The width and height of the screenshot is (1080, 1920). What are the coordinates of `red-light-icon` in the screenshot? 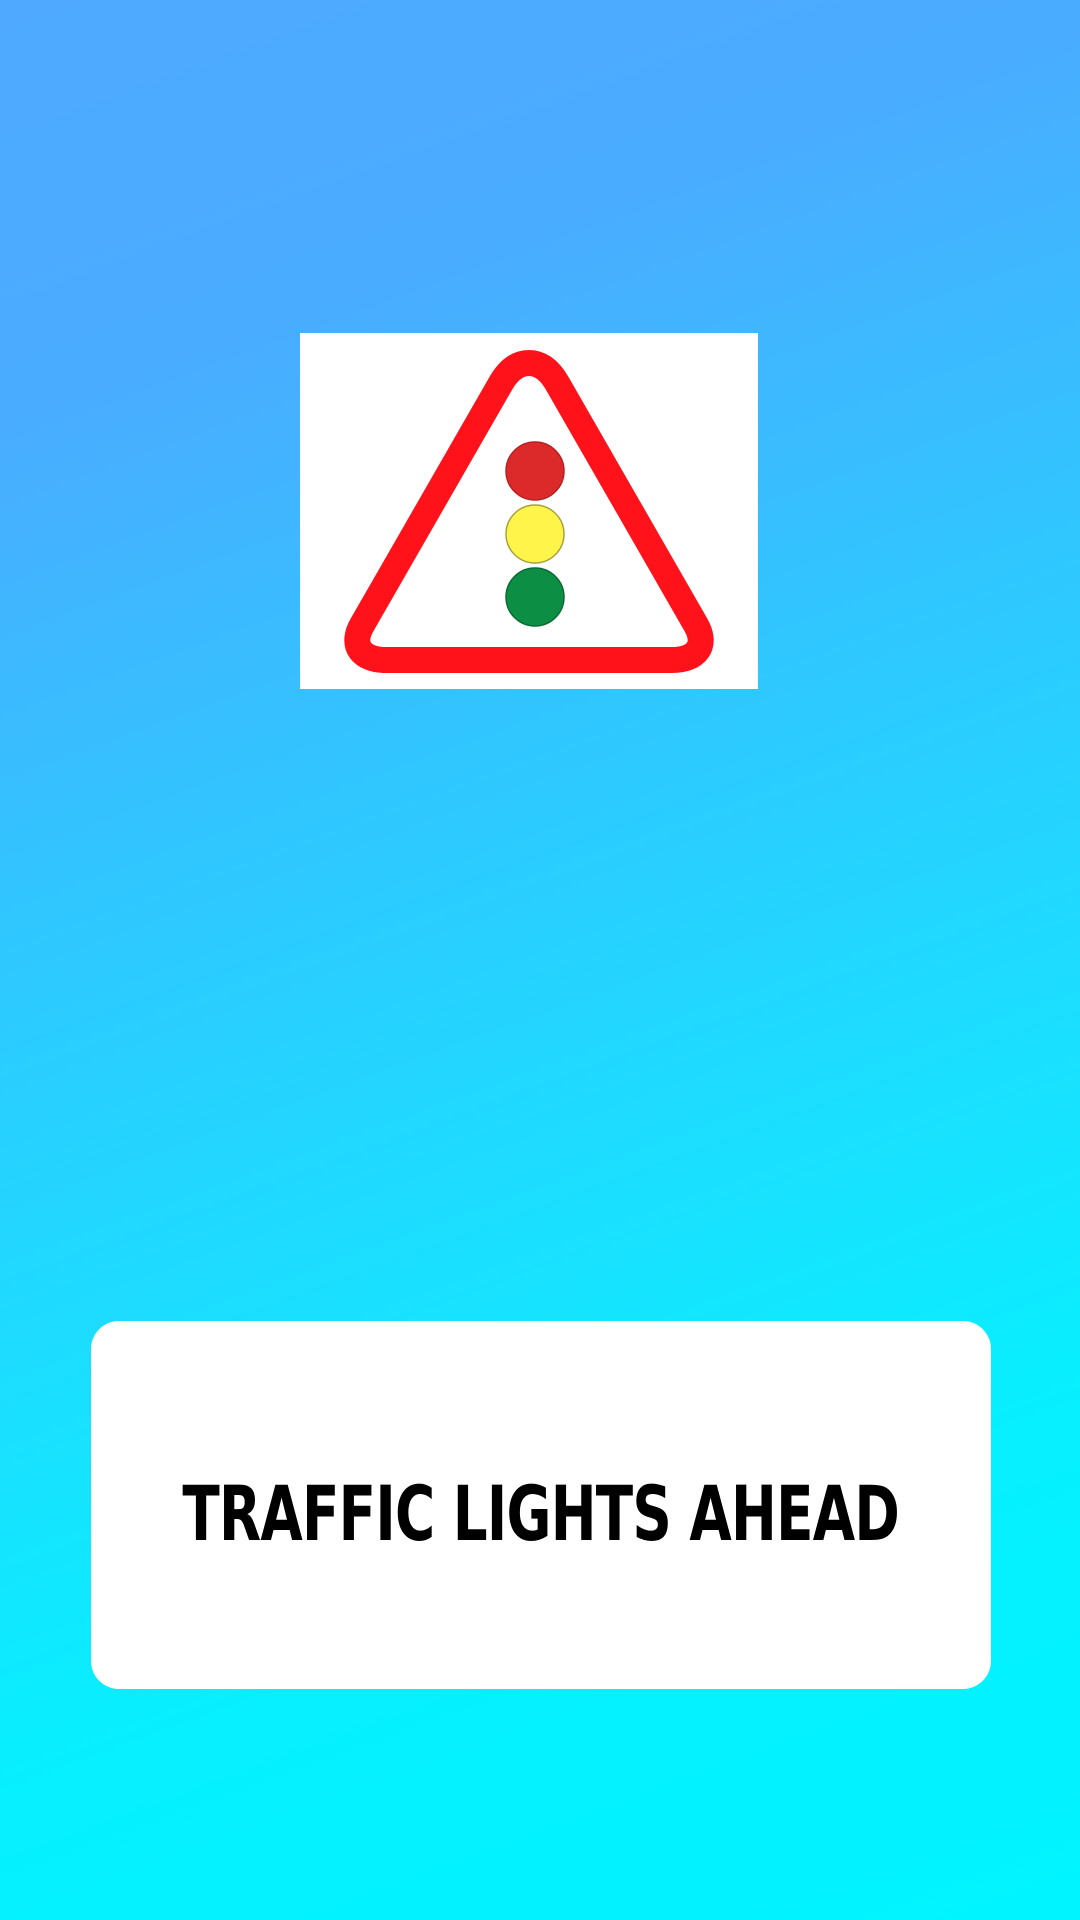 It's located at (535, 471).